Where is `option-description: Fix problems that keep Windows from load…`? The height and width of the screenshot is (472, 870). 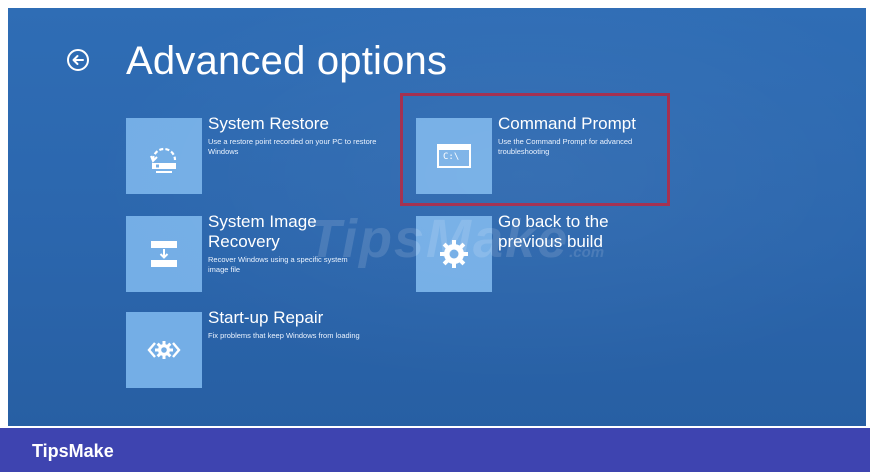
option-description: Fix problems that keep Windows from load… is located at coordinates (284, 335).